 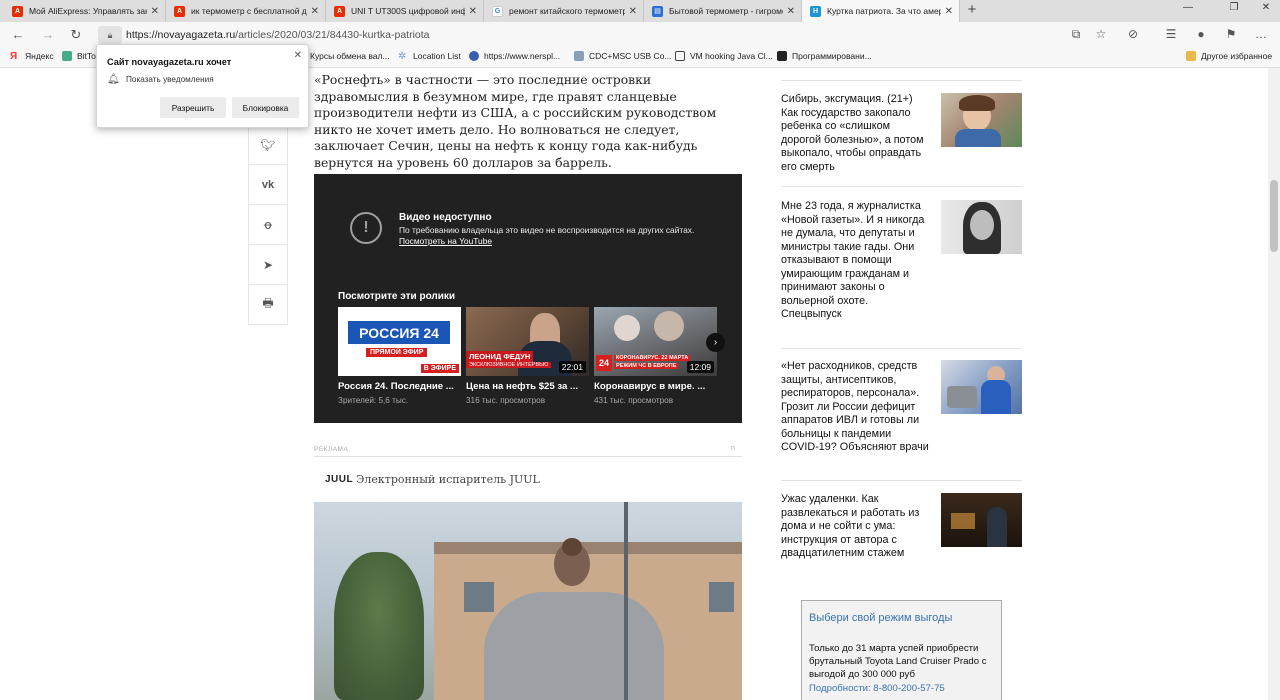 What do you see at coordinates (634, 400) in the screenshot?
I see `video-stats-3: 431 тыс. просмотров` at bounding box center [634, 400].